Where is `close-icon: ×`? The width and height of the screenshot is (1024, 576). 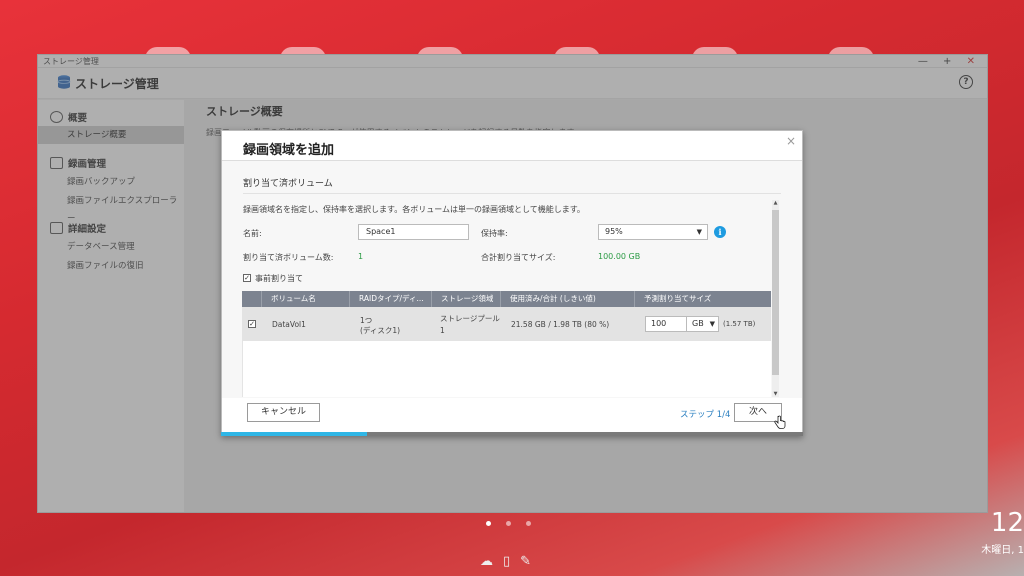 close-icon: × is located at coordinates (791, 141).